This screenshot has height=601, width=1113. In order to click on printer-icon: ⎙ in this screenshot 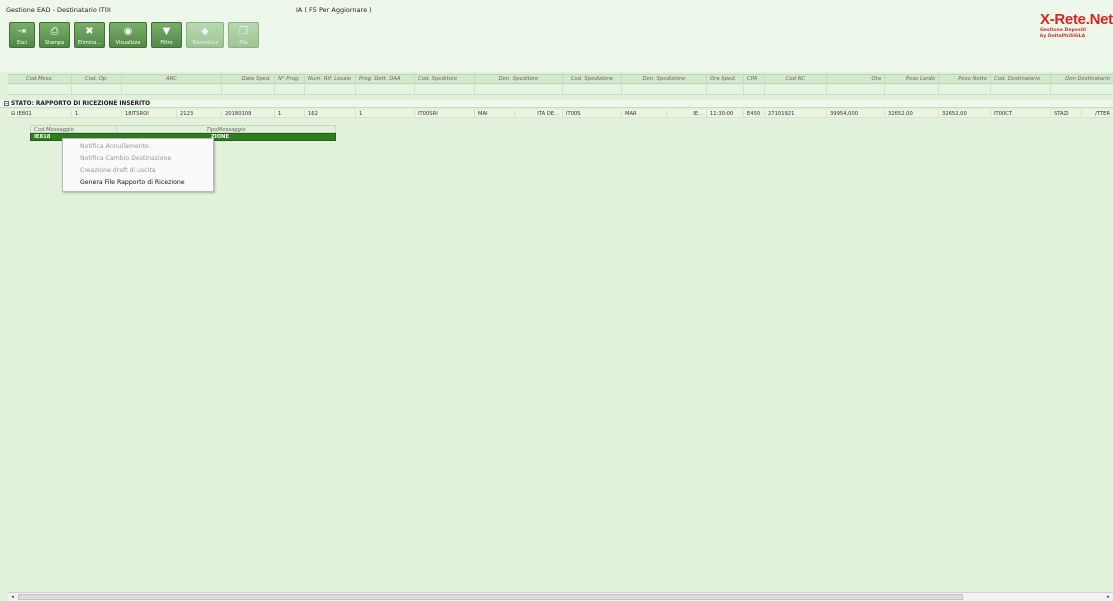, I will do `click(54, 31)`.